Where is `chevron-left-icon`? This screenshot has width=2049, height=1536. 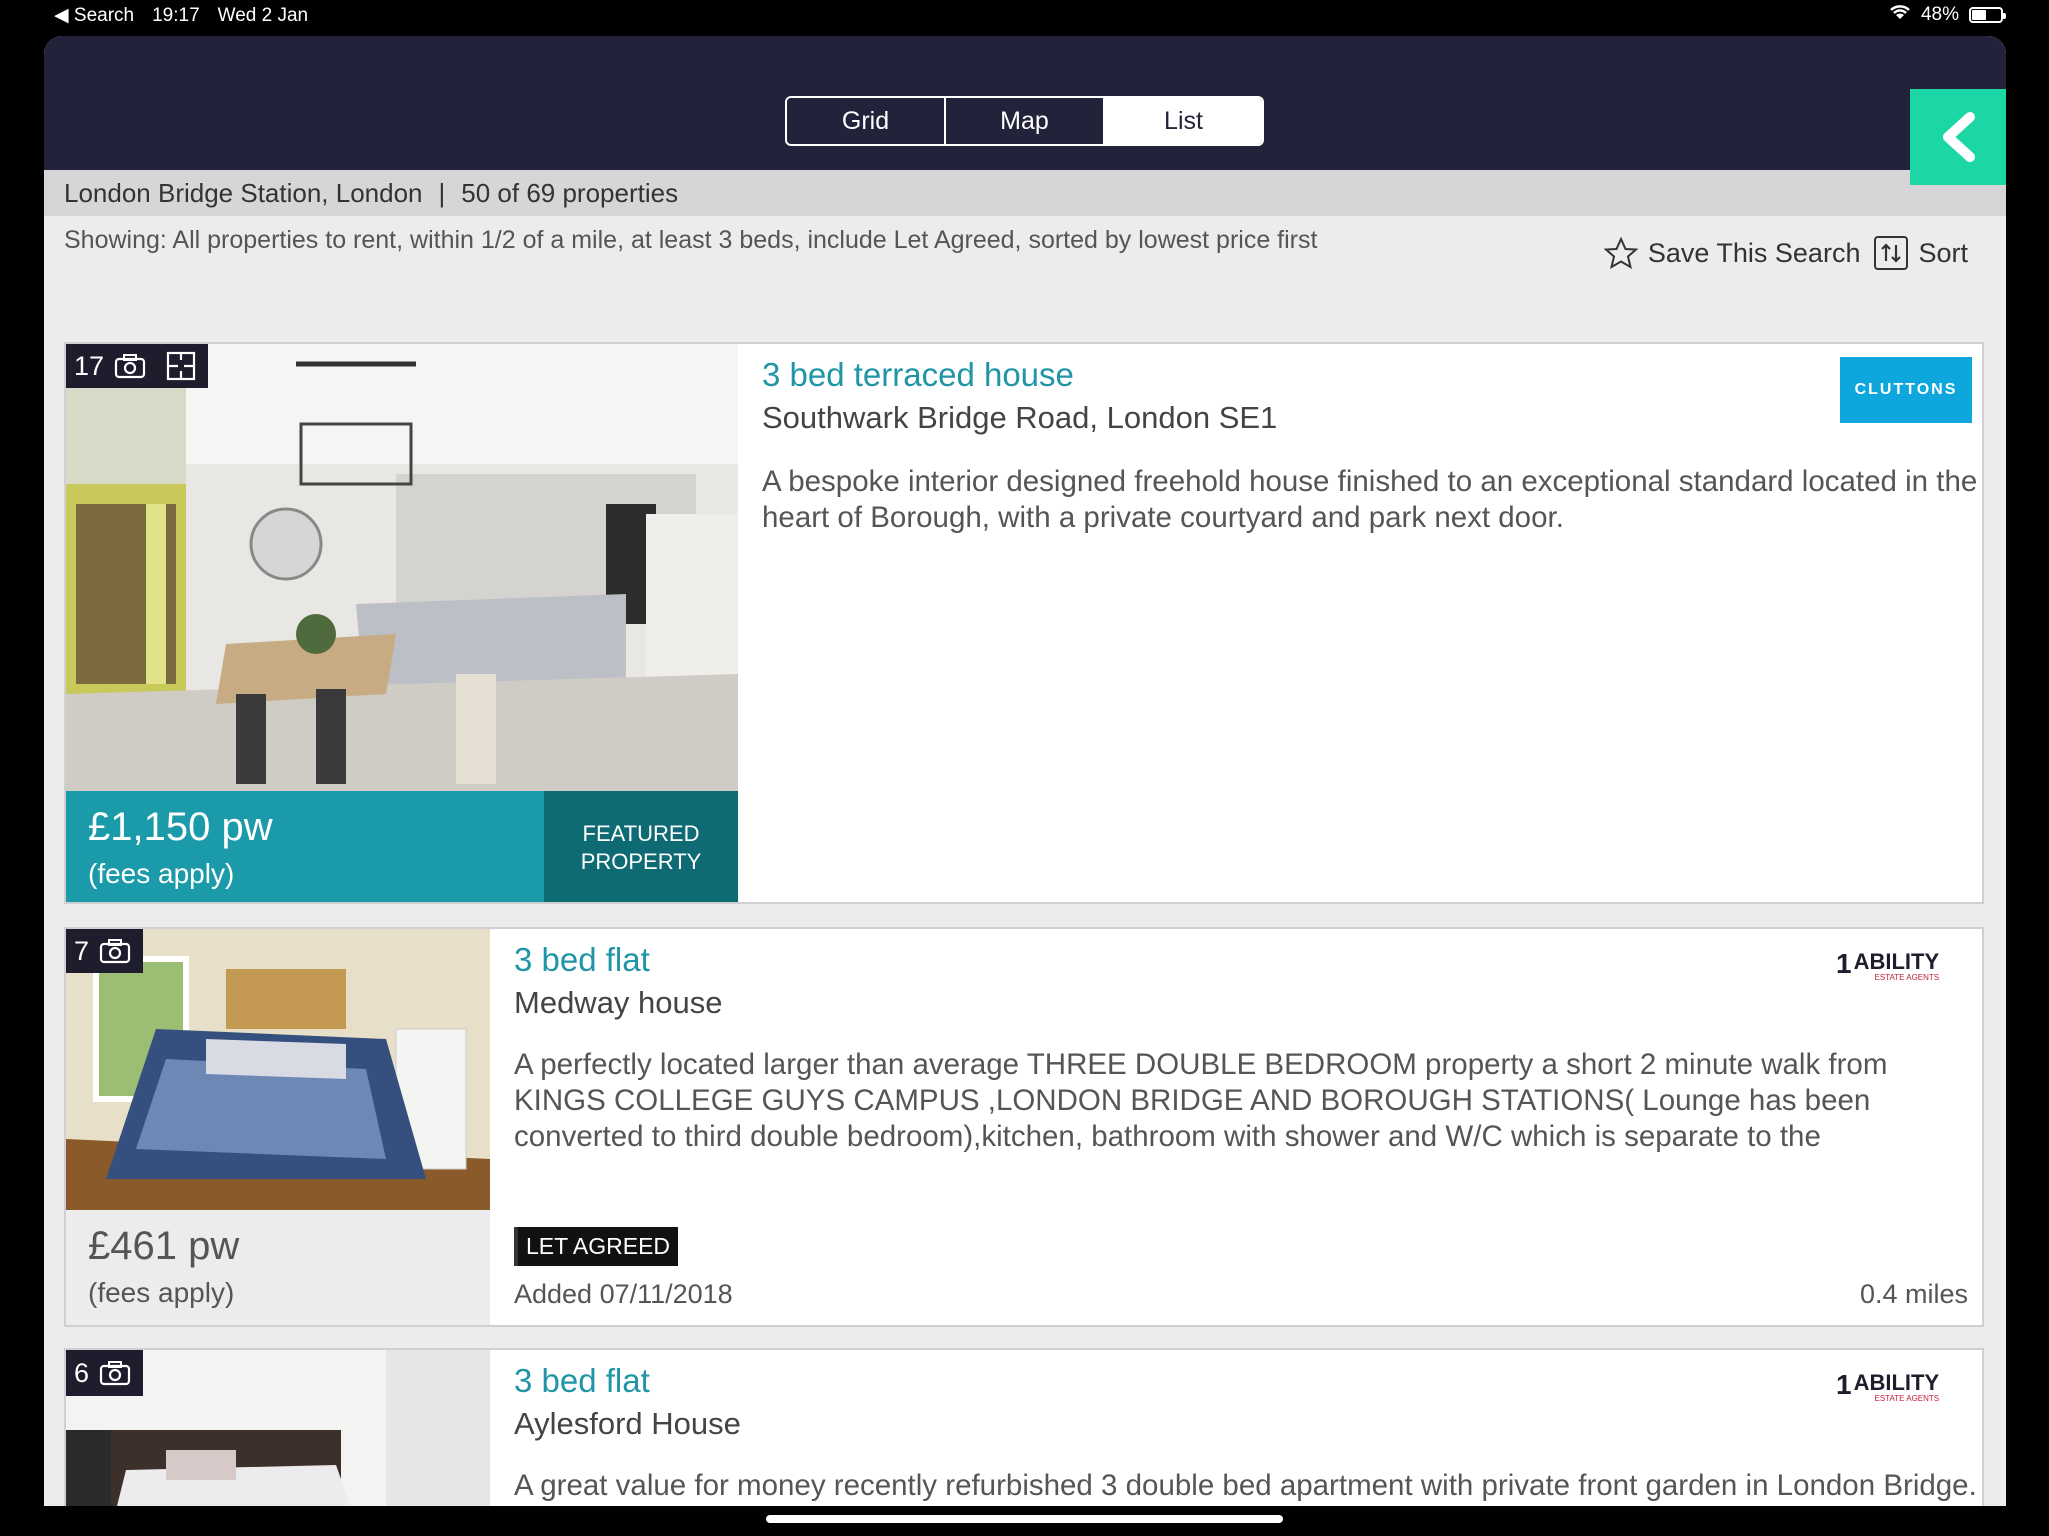 chevron-left-icon is located at coordinates (1959, 137).